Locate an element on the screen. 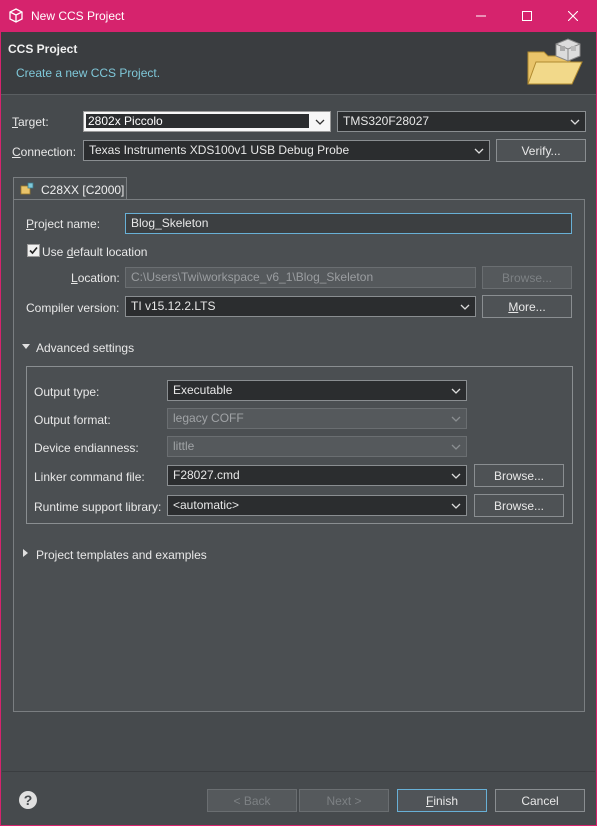  device-endianness-value: little is located at coordinates (184, 446).